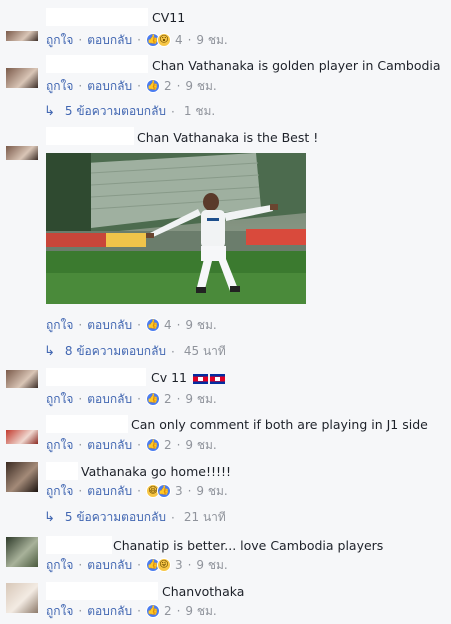 This screenshot has height=624, width=451. I want to click on comment-actions: ถูกใจ · ตอบกลับ · 👍 😮 4 · 9 ชม., so click(137, 40).